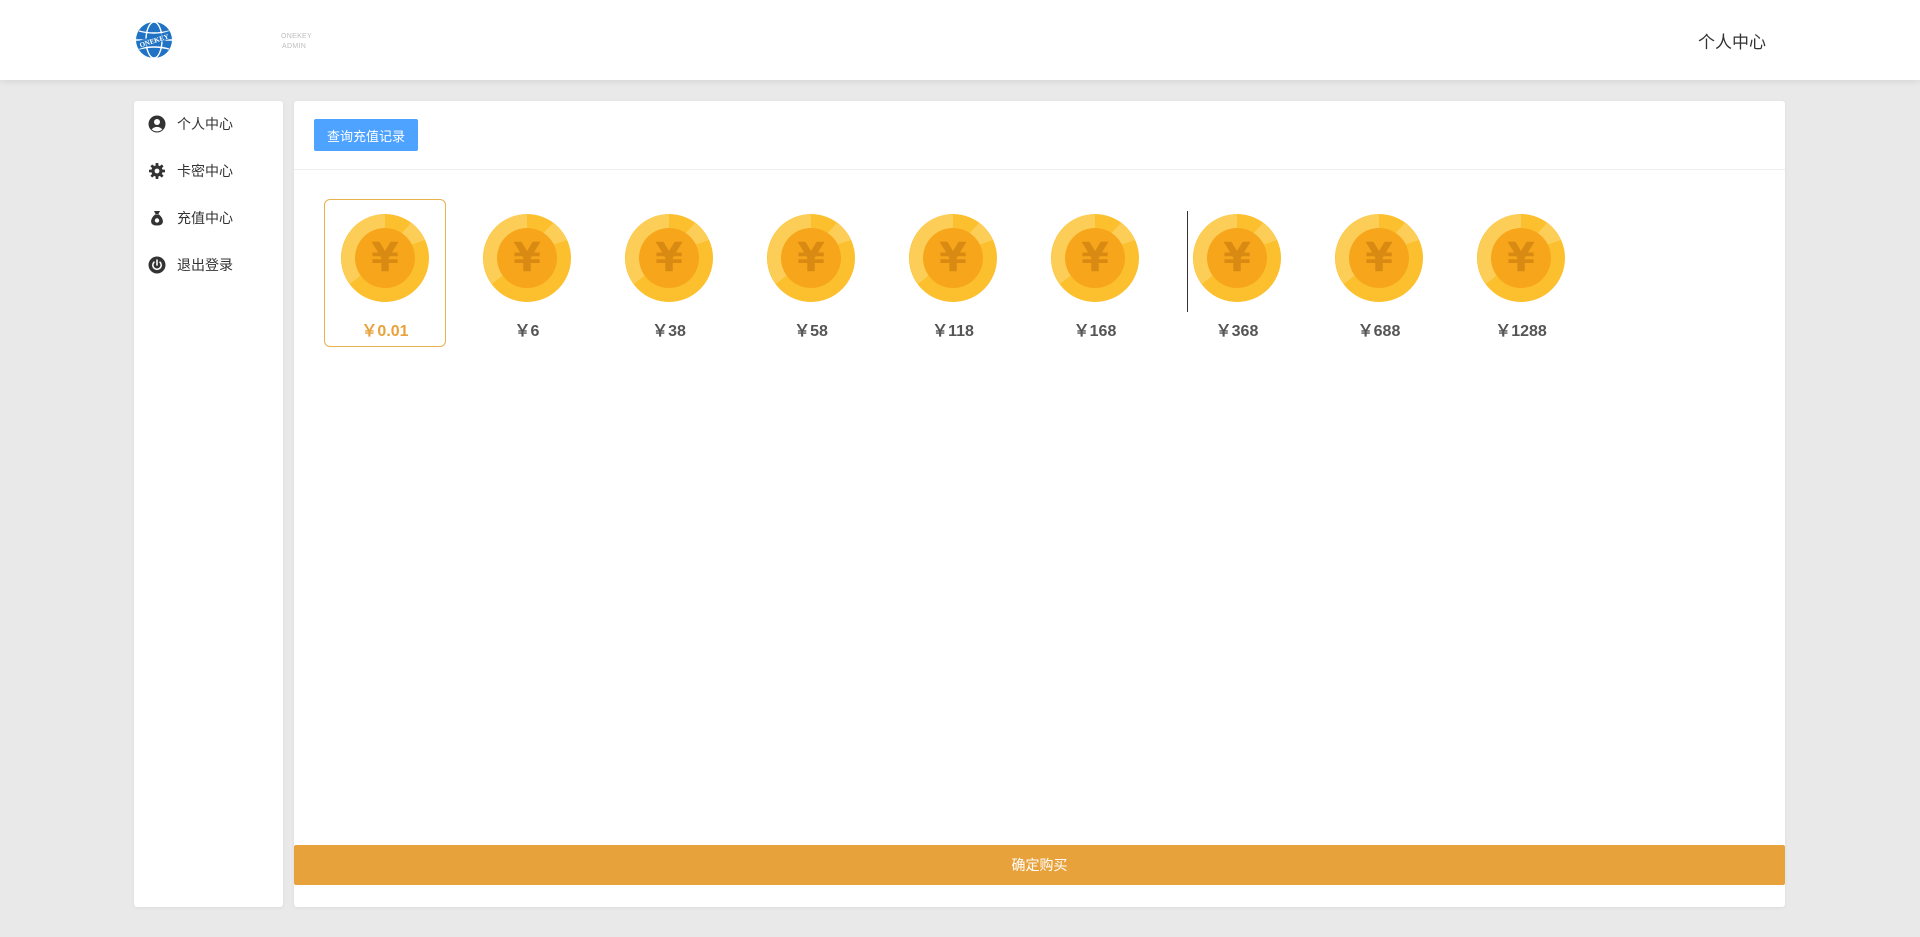 The width and height of the screenshot is (1920, 937). I want to click on sidebar-item-label: 充值中心, so click(205, 218).